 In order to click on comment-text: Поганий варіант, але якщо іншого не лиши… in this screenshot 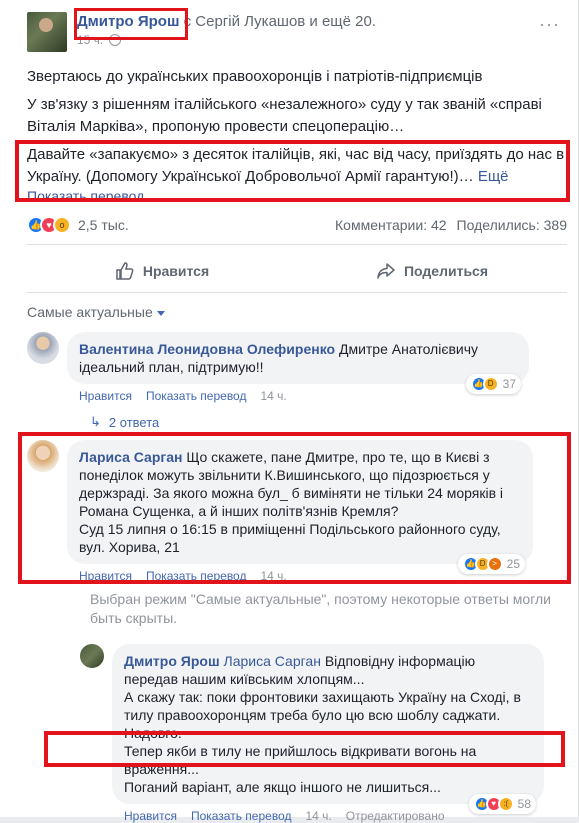, I will do `click(282, 787)`.